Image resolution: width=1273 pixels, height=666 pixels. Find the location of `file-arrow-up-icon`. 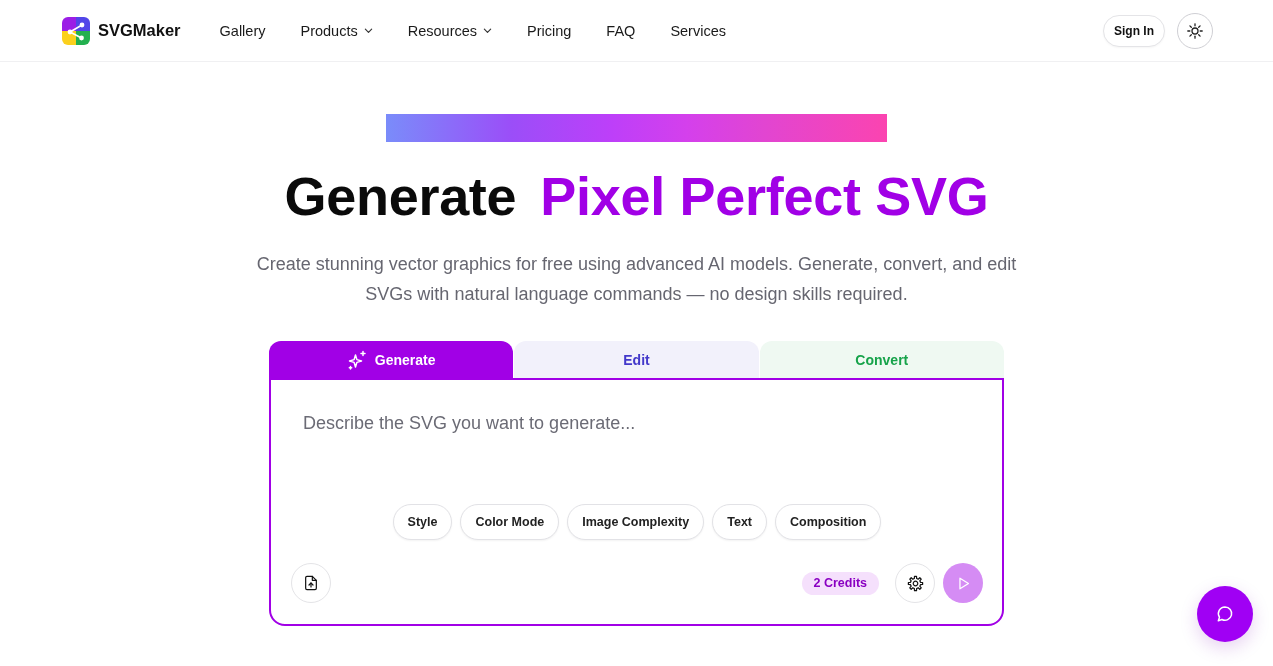

file-arrow-up-icon is located at coordinates (311, 583).